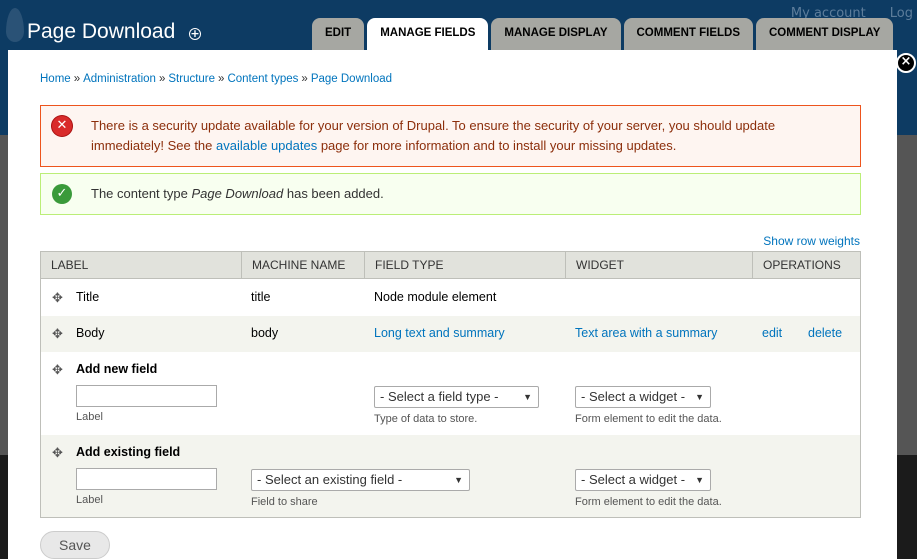  Describe the element at coordinates (426, 419) in the screenshot. I see `field-type-description: Type of data to store.` at that location.